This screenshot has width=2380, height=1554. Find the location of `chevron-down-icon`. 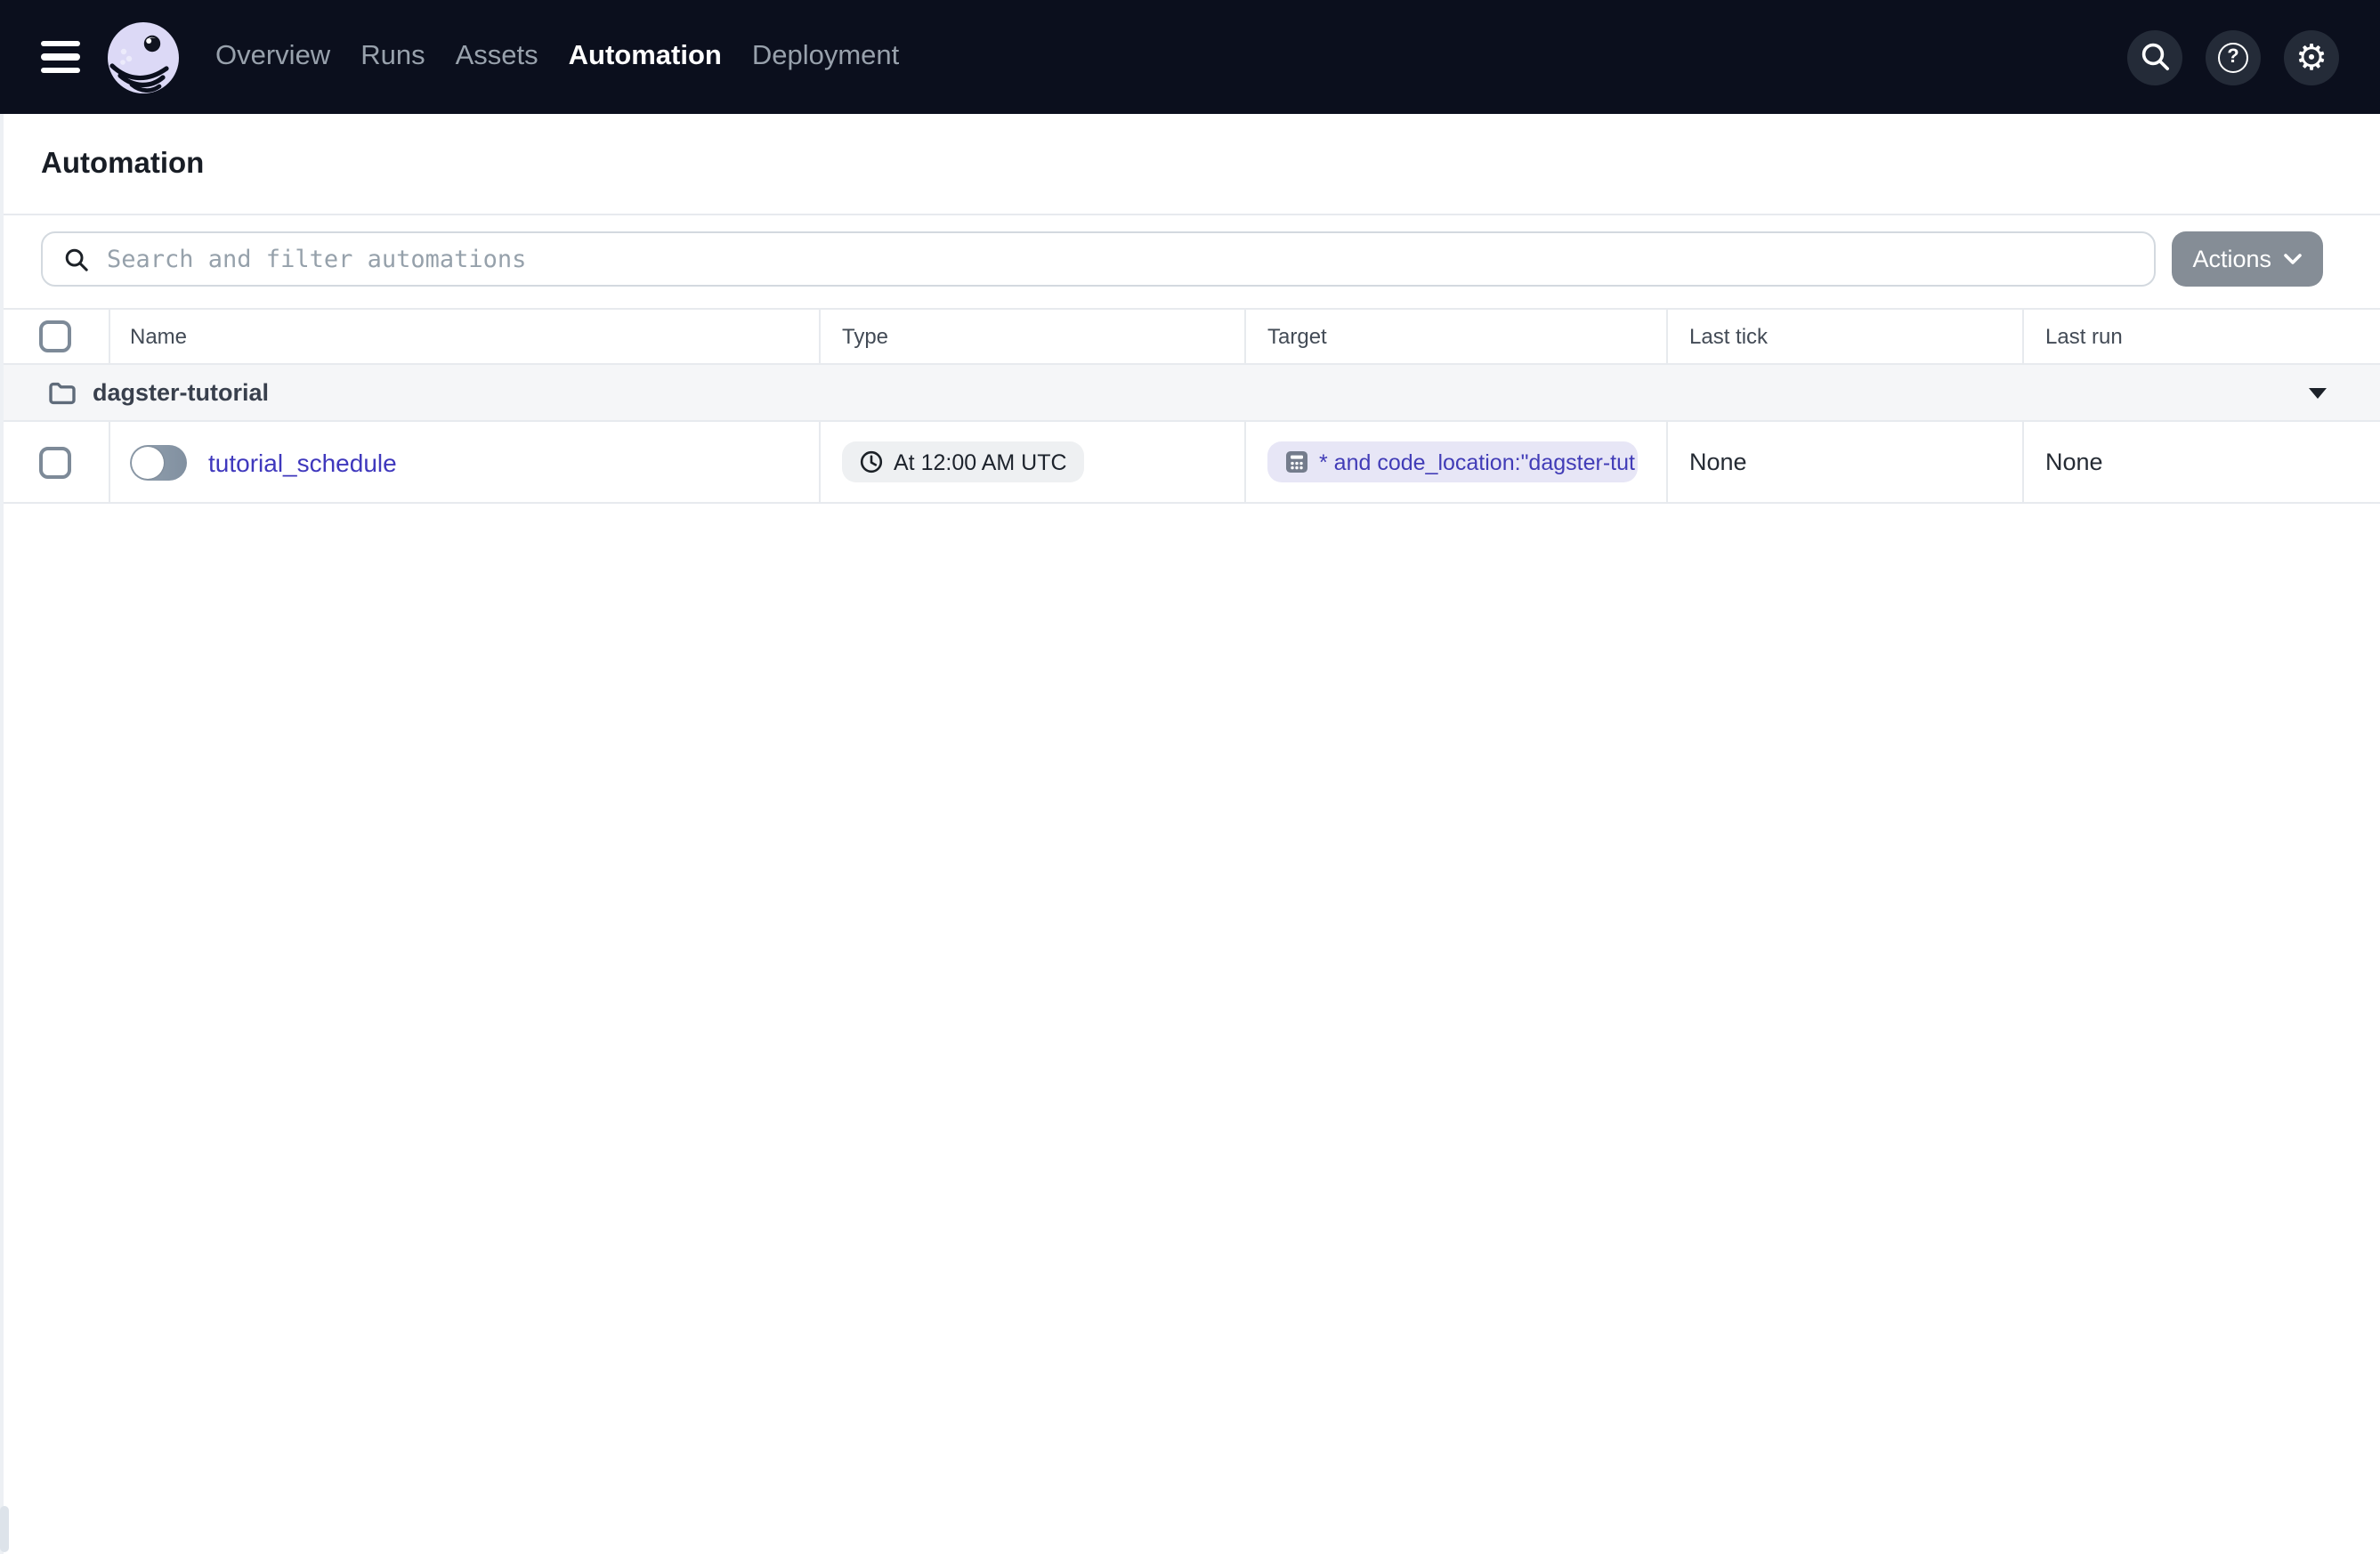

chevron-down-icon is located at coordinates (2293, 259).